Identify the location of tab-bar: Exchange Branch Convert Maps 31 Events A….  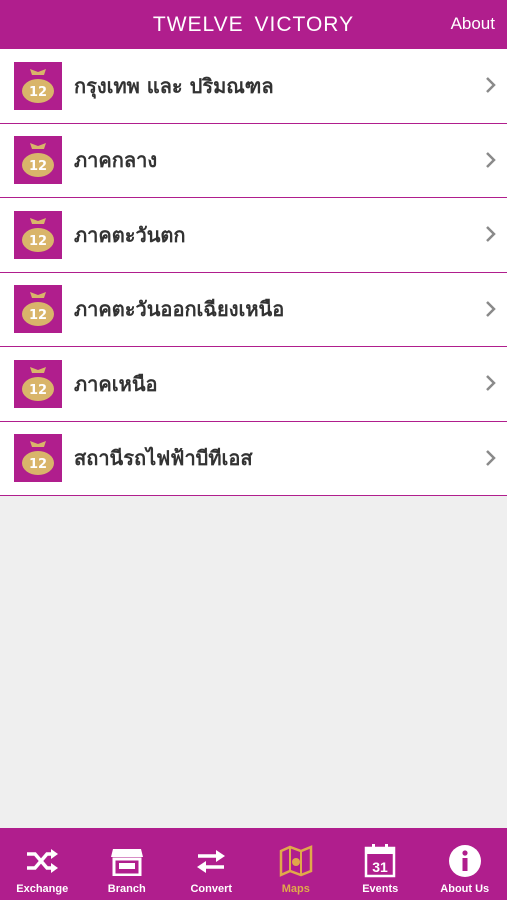
(253, 864).